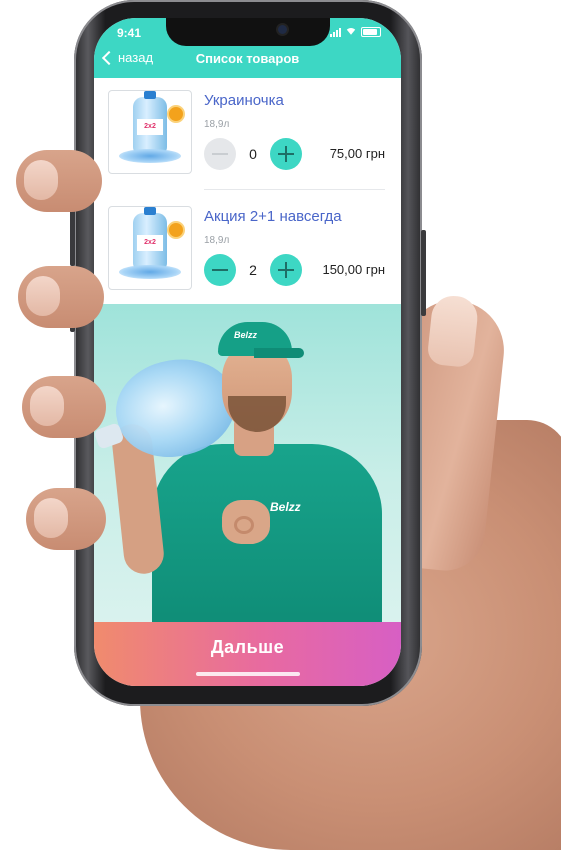  Describe the element at coordinates (294, 189) in the screenshot. I see `divider` at that location.